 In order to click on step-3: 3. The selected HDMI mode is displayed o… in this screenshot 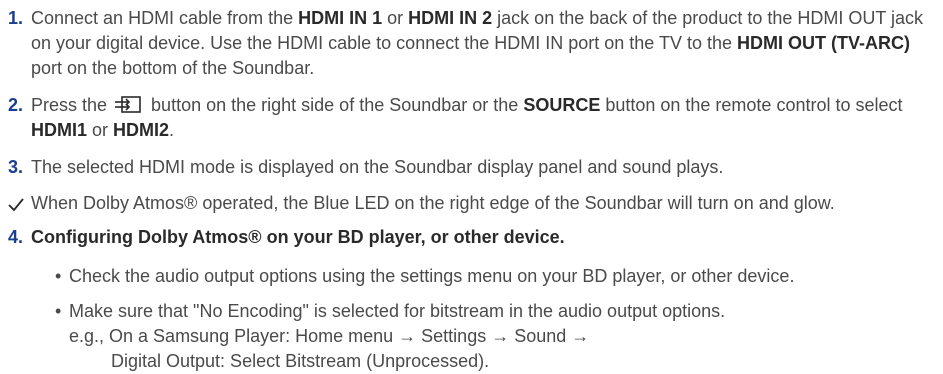, I will do `click(473, 167)`.